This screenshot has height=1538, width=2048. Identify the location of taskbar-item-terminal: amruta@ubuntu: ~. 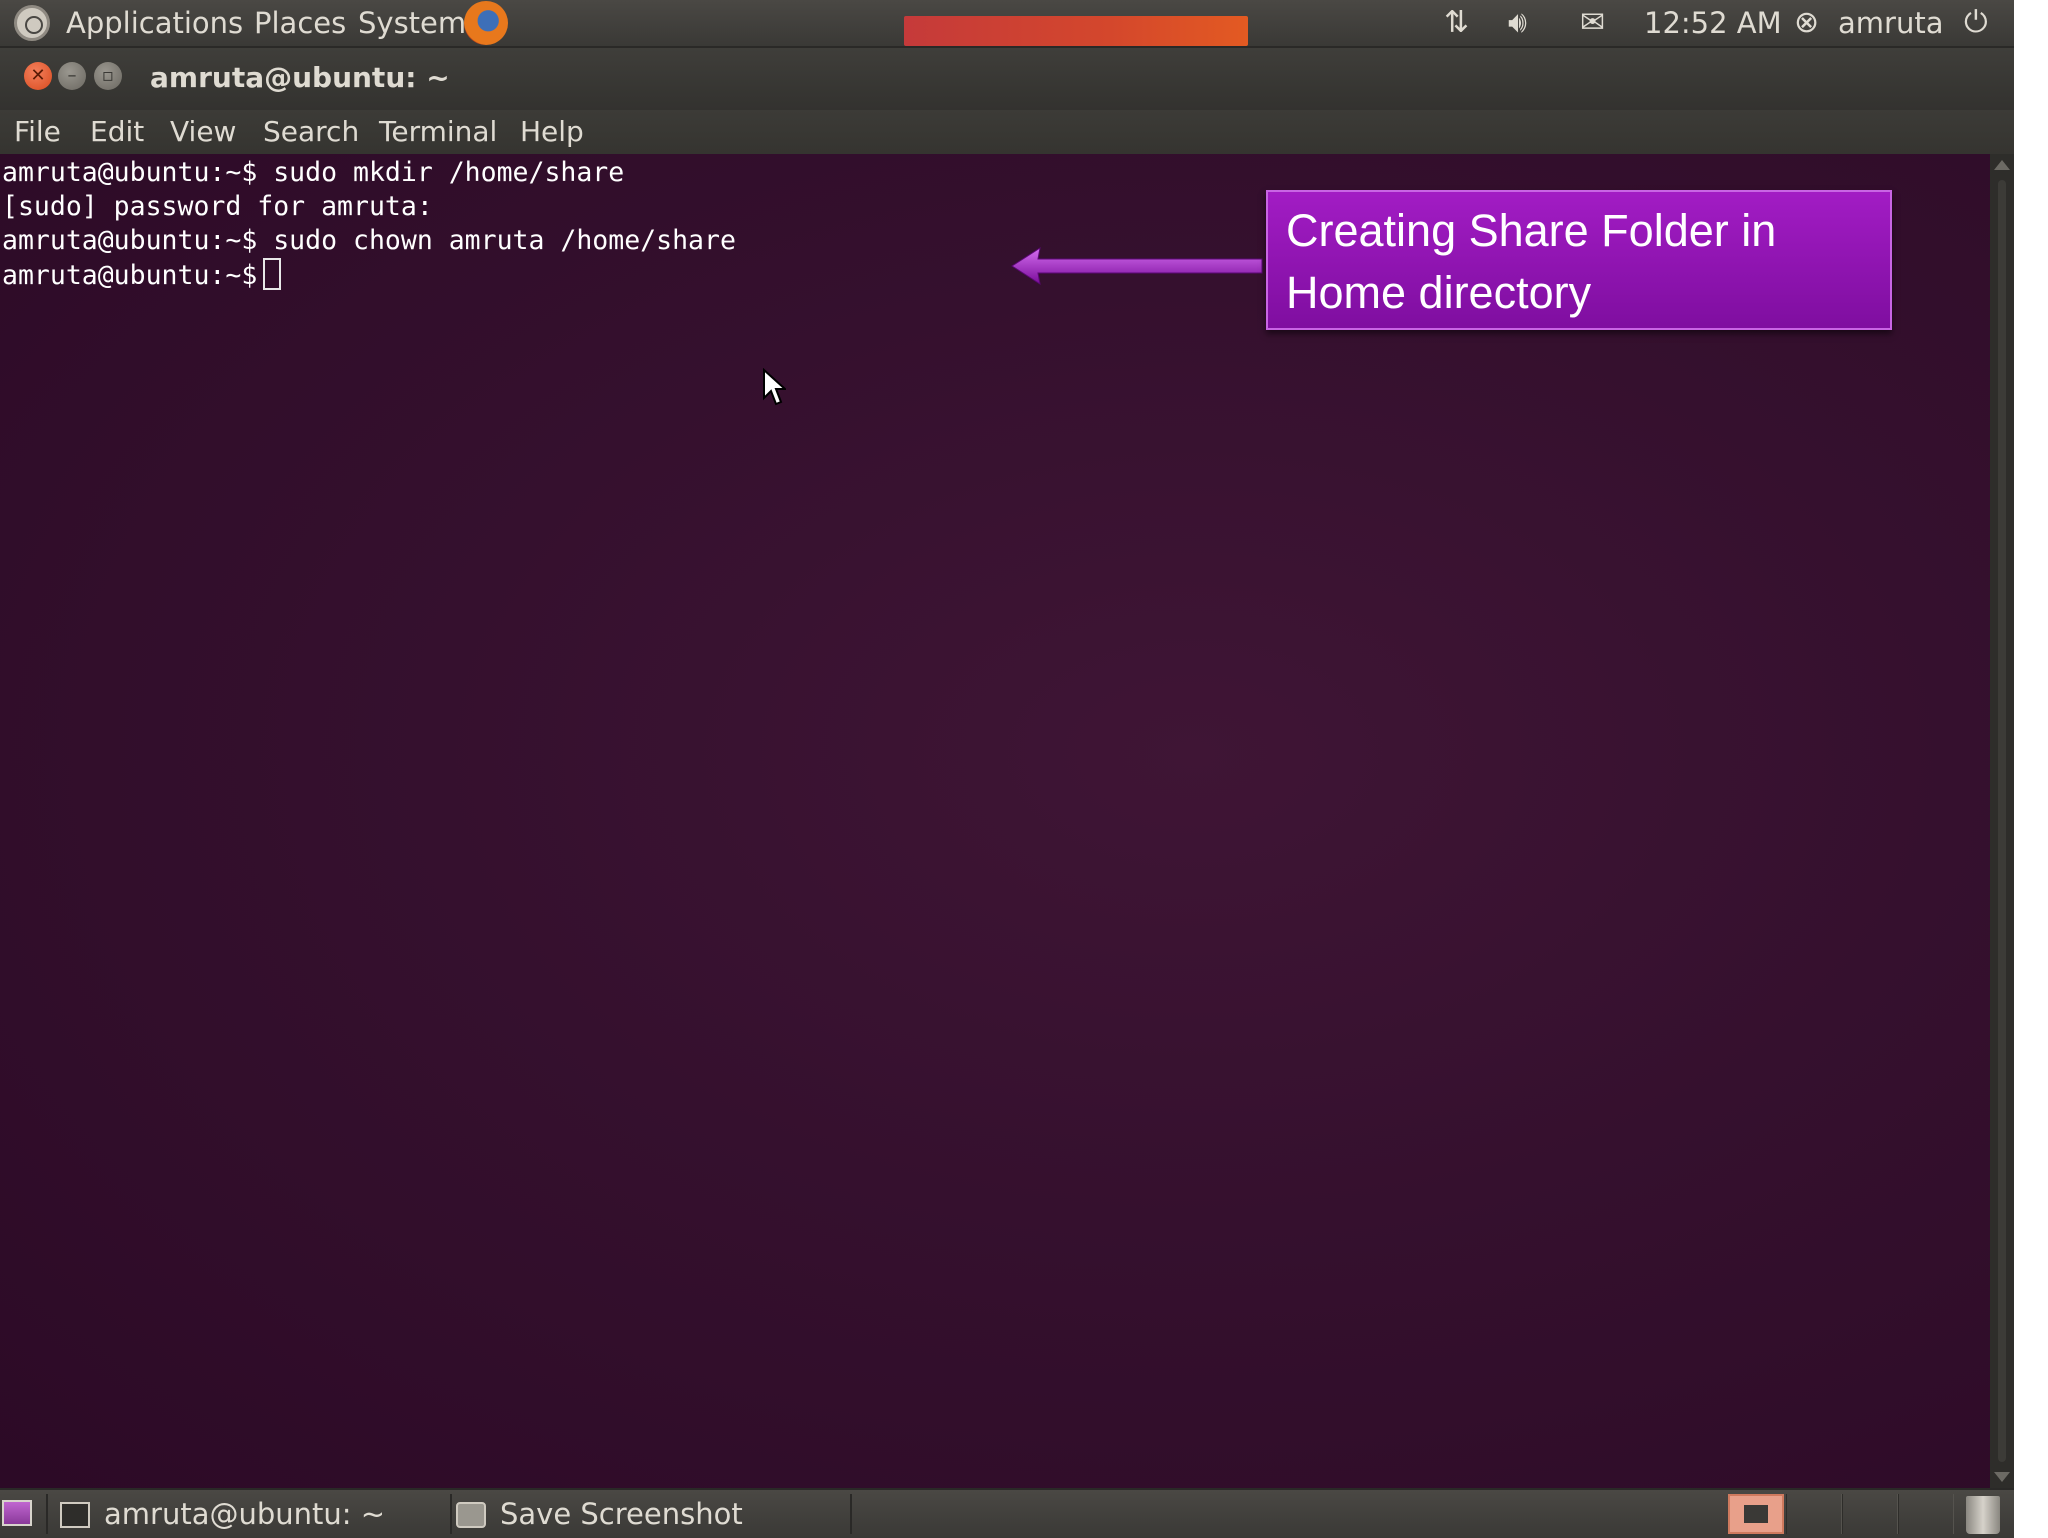
(253, 1514).